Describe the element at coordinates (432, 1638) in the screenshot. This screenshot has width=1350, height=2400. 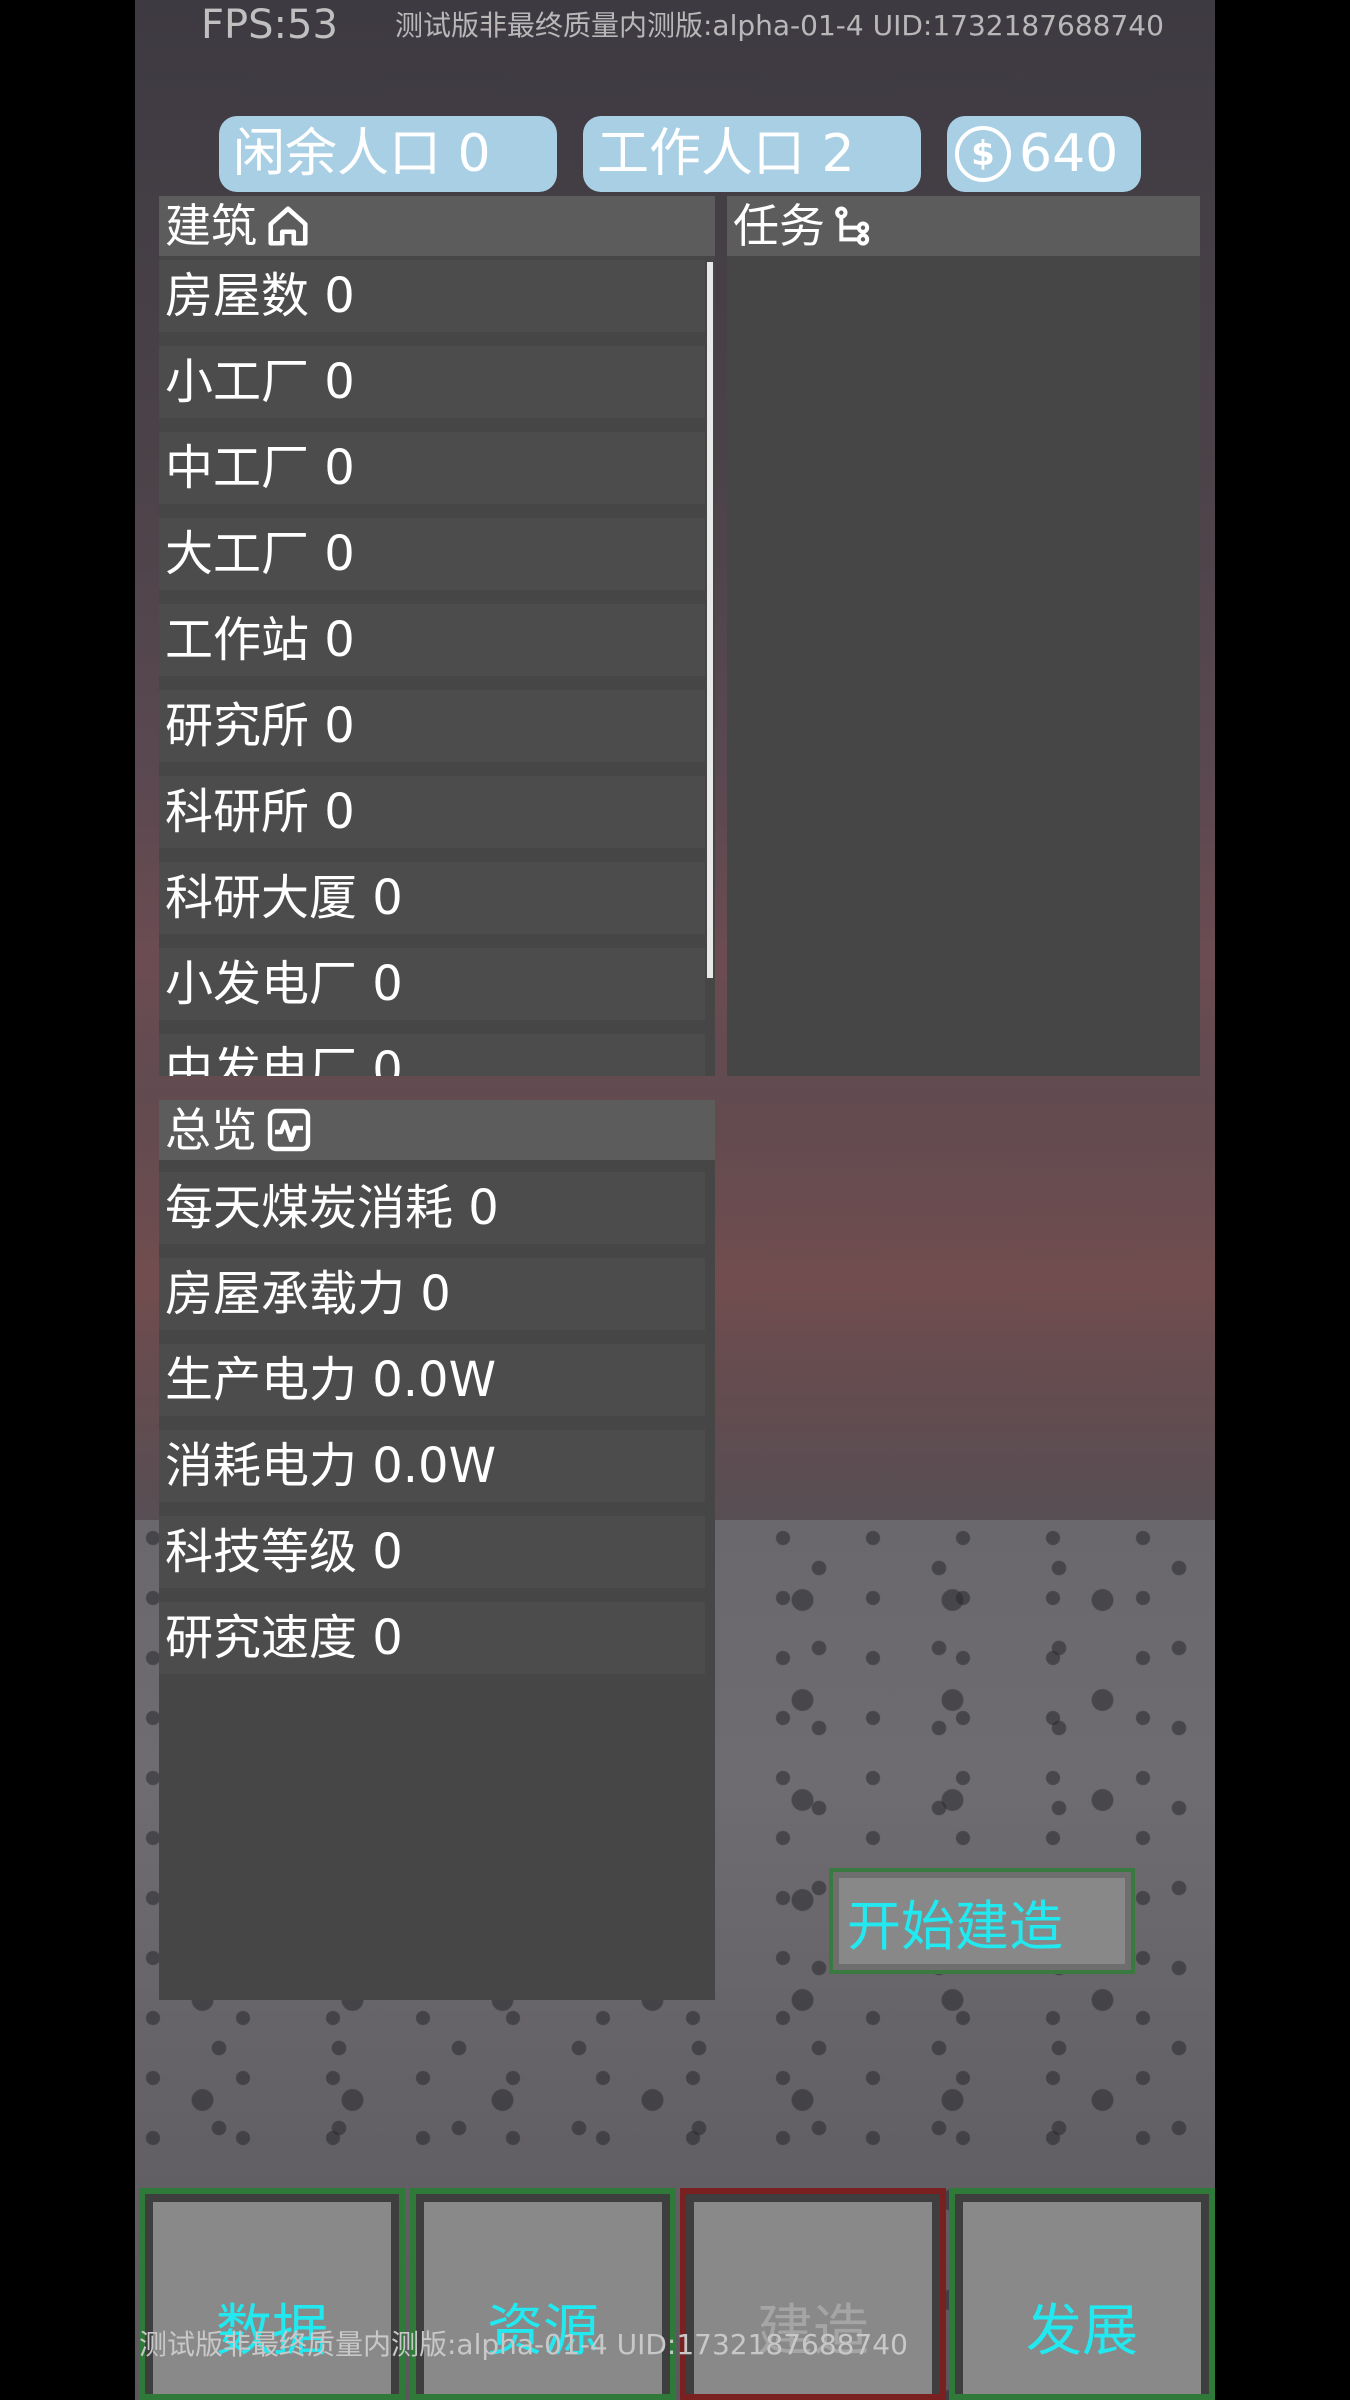
I see `list-item: 研究速度 0` at that location.